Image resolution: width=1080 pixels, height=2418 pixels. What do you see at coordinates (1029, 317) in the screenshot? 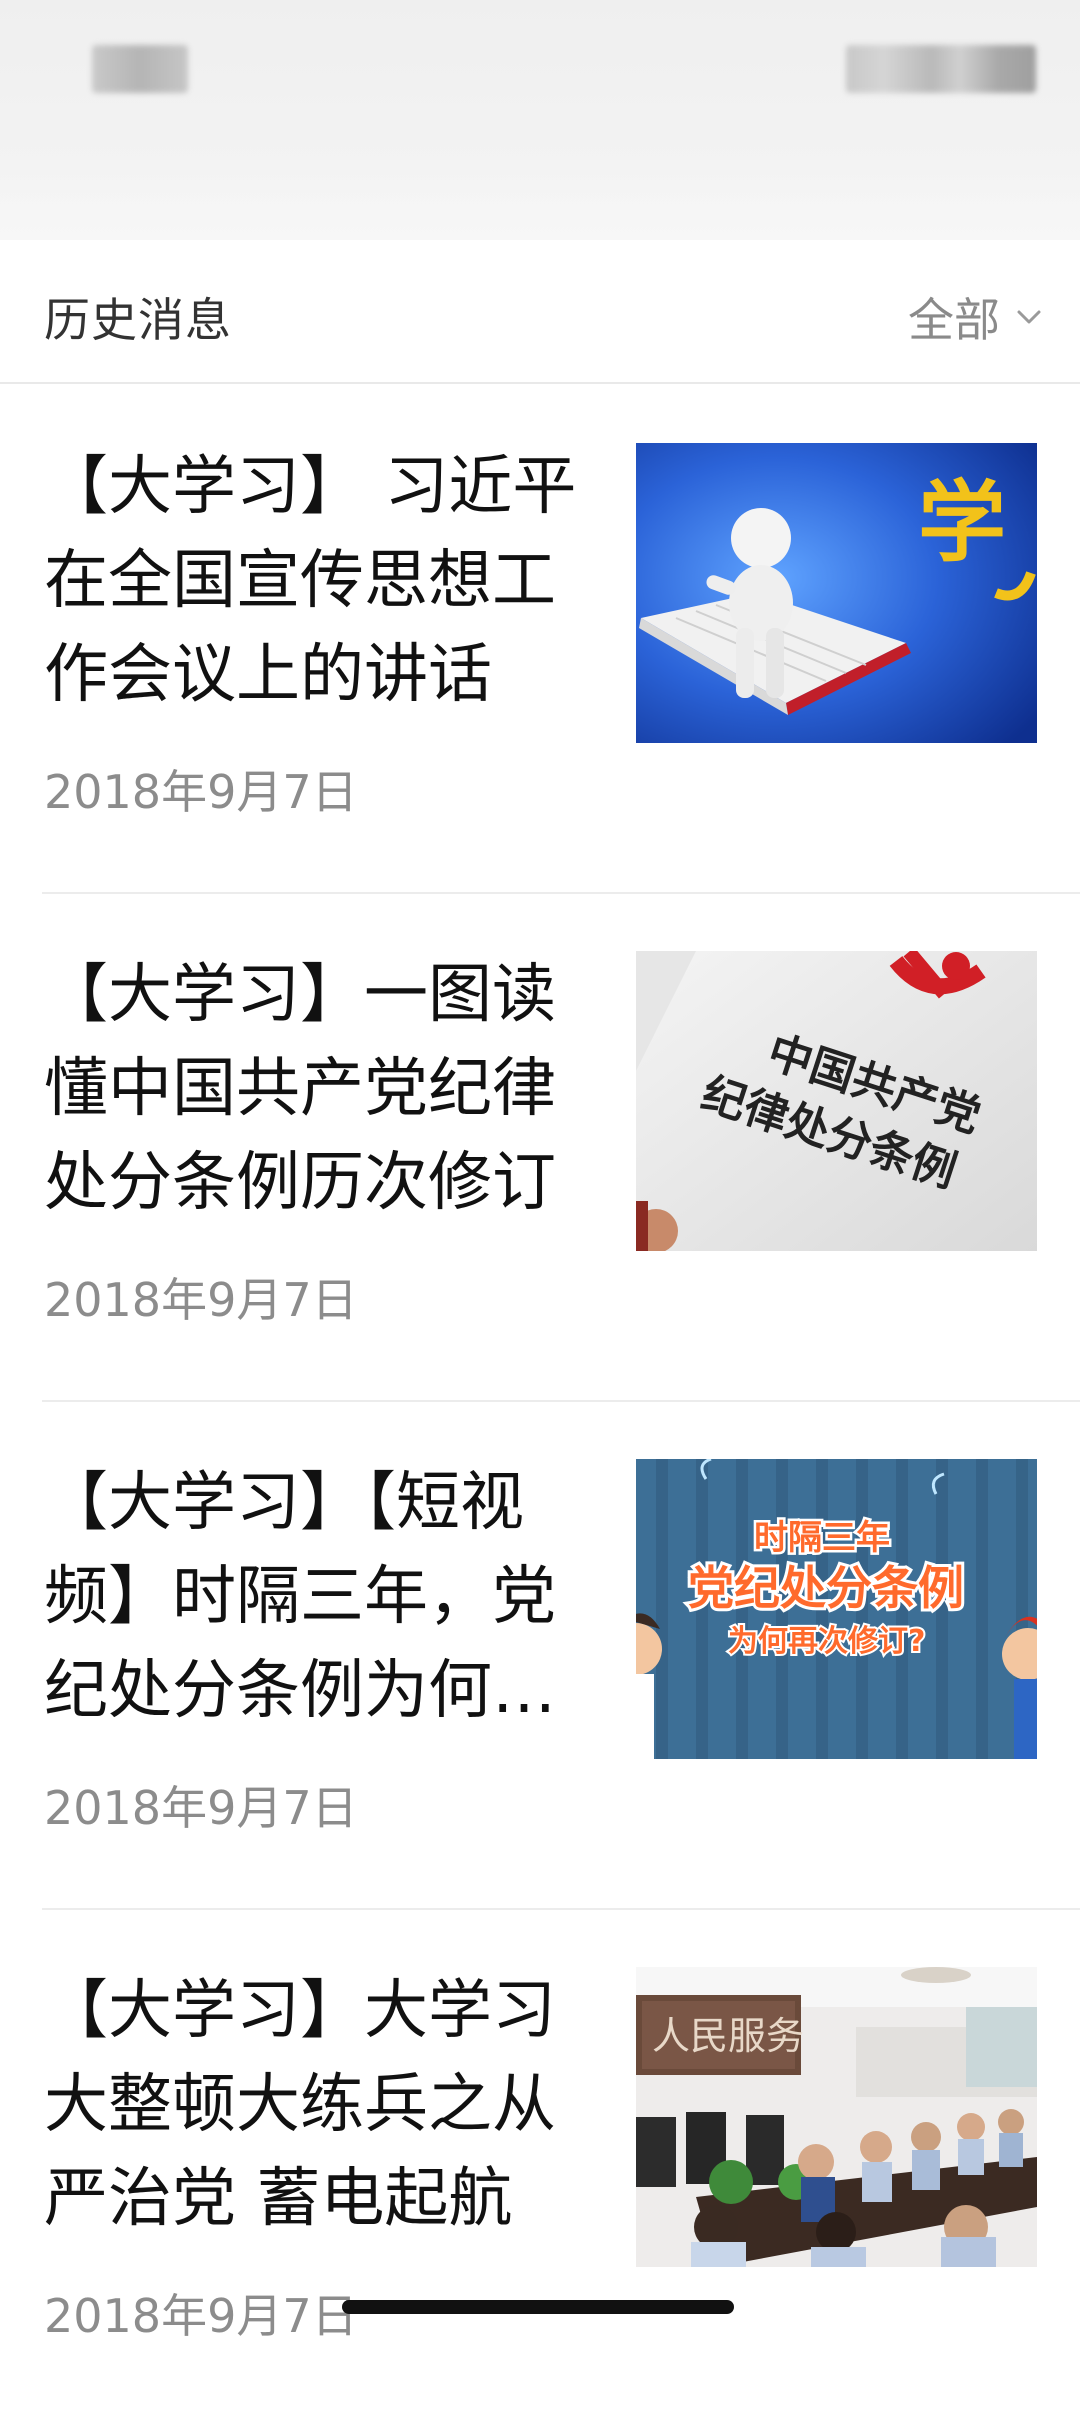
I see `chevron-down-icon` at bounding box center [1029, 317].